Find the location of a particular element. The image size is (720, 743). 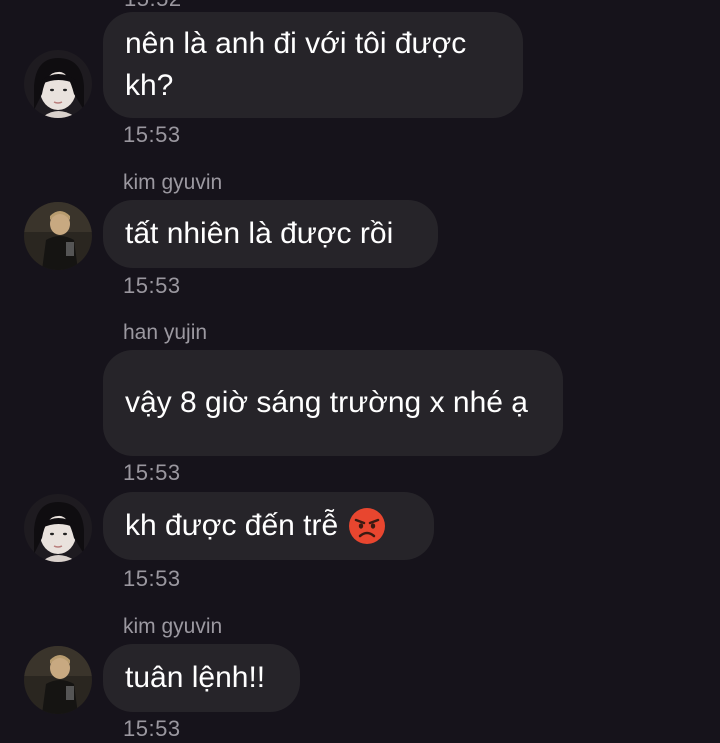

message-bubble: vậy 8 giờ sáng trường x nhé ạ is located at coordinates (333, 403).